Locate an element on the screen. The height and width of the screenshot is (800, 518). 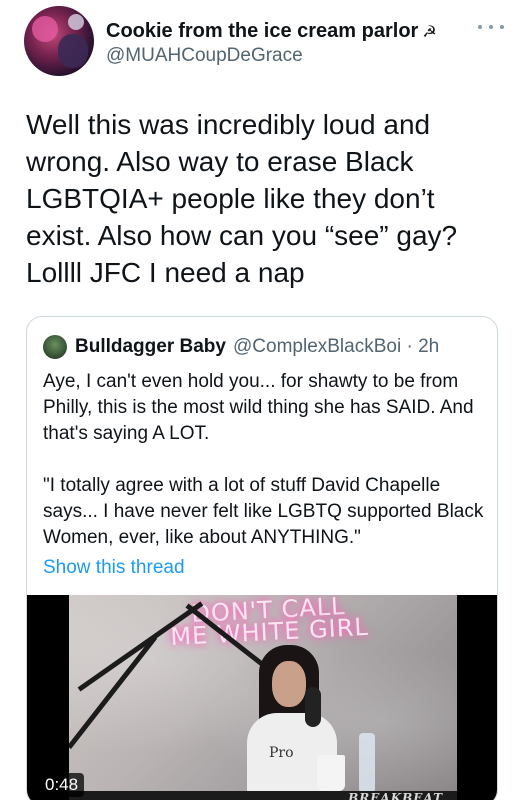
water-bottle is located at coordinates (367, 763).